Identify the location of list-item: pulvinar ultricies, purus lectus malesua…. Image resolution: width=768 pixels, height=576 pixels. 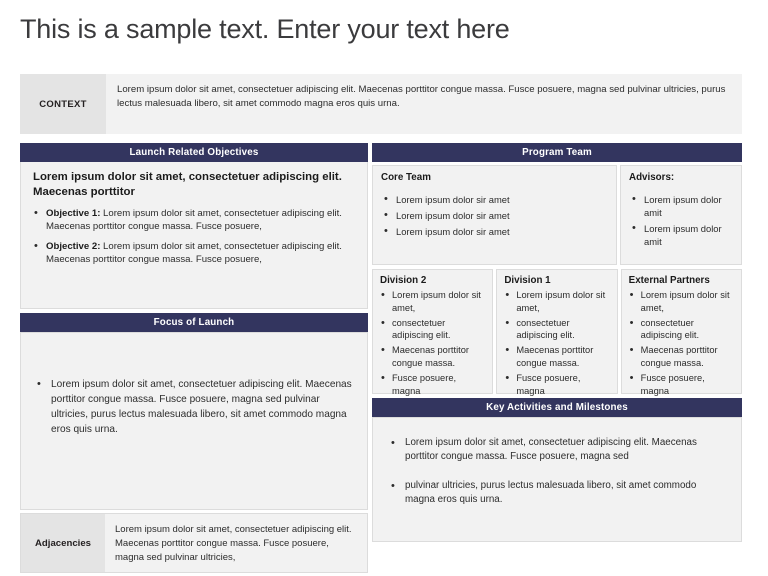
(556, 493).